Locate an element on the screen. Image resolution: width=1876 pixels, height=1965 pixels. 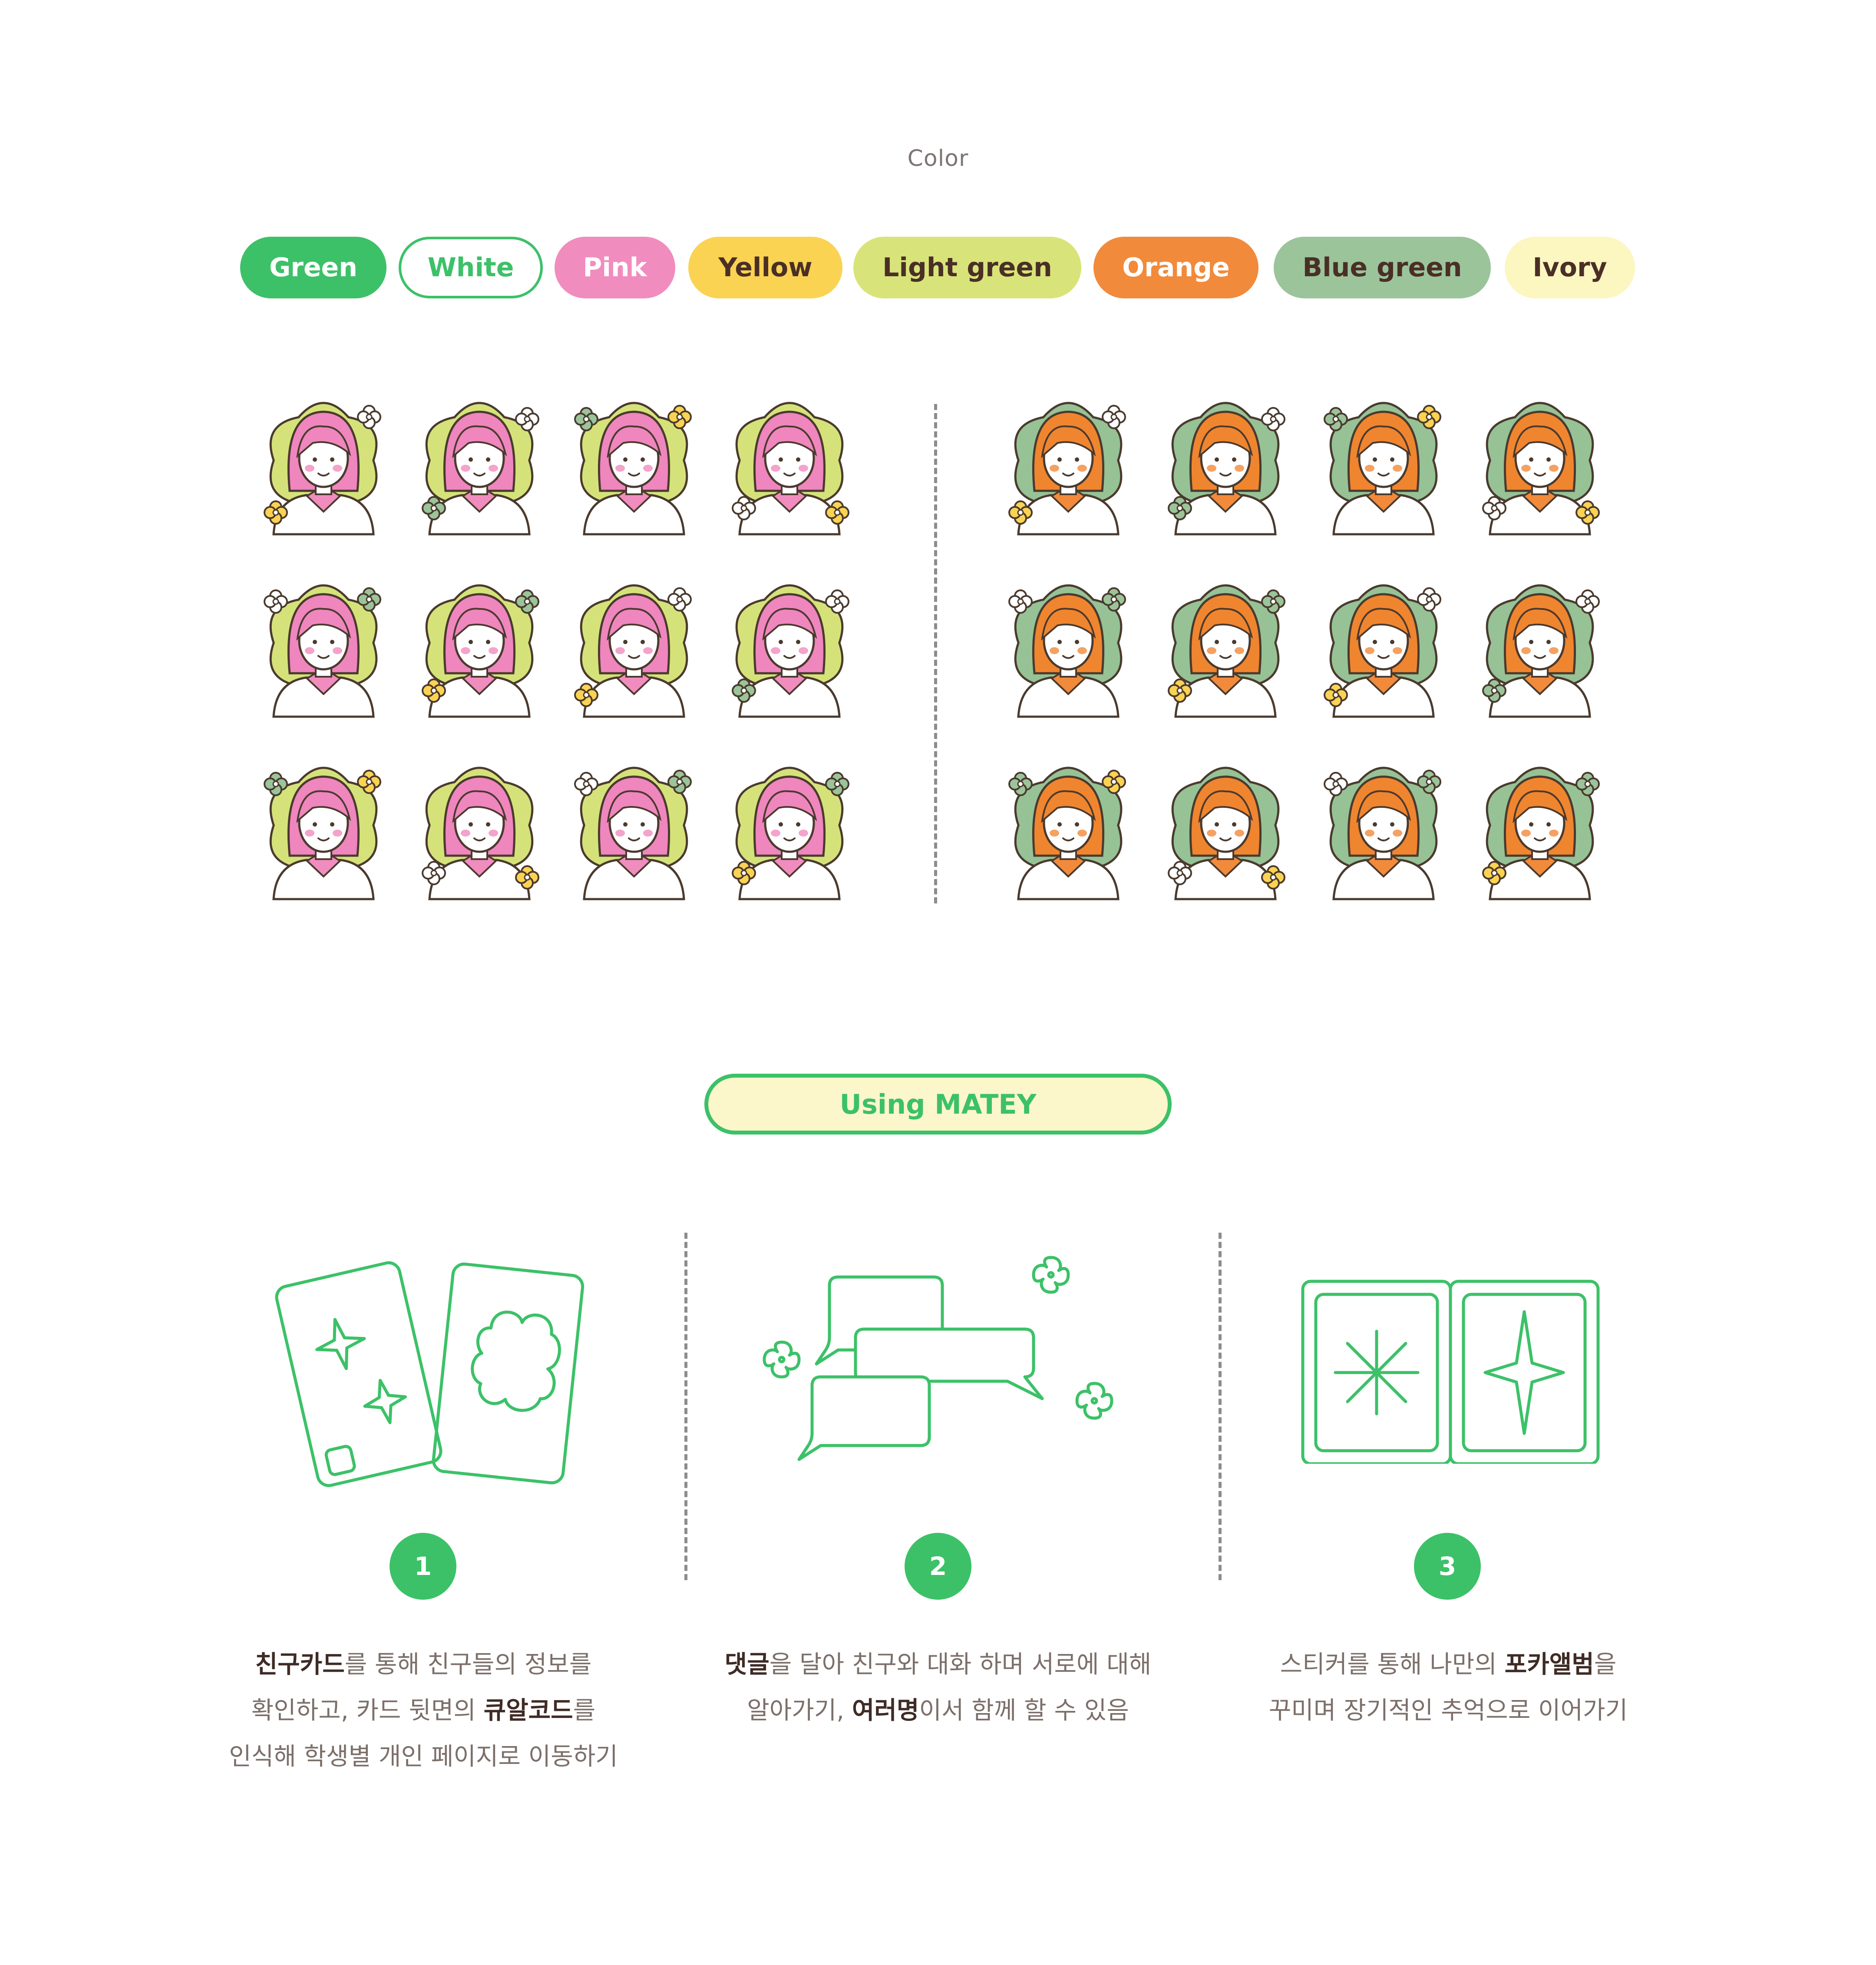
sparkle-sticker-icon is located at coordinates (1524, 1372).